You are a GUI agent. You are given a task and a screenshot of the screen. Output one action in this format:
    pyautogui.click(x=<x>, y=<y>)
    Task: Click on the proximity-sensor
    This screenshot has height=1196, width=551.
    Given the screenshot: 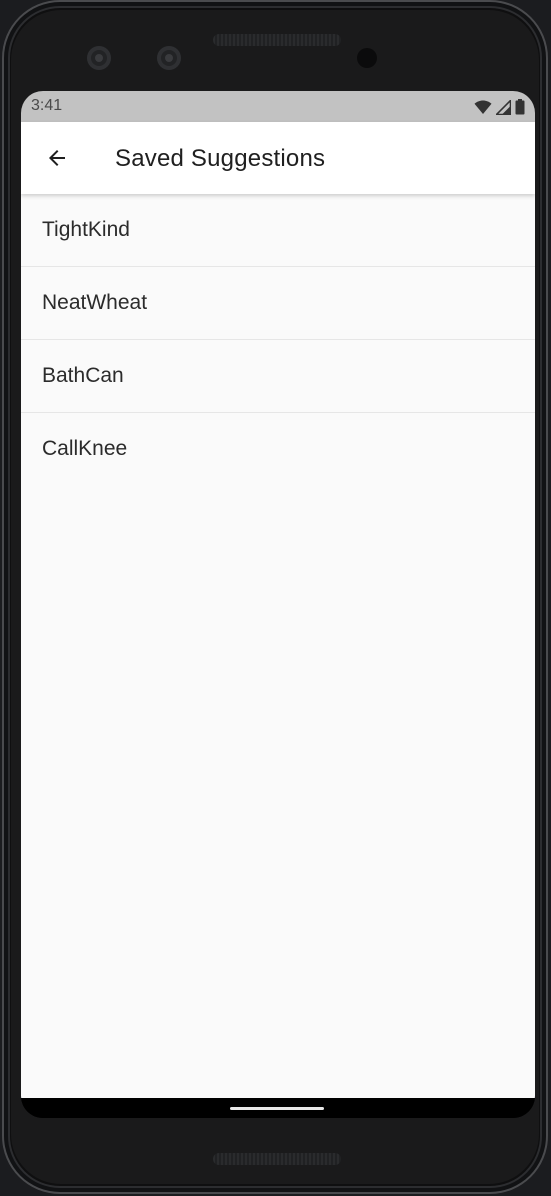 What is the action you would take?
    pyautogui.click(x=367, y=58)
    